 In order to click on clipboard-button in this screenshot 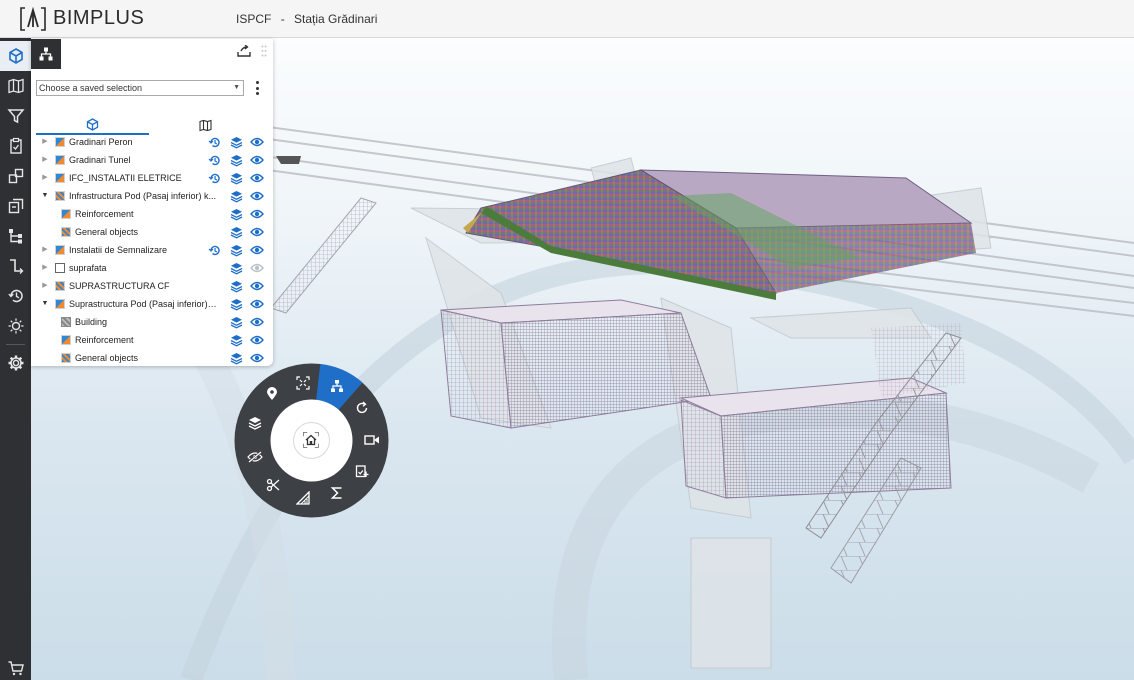, I will do `click(15, 146)`.